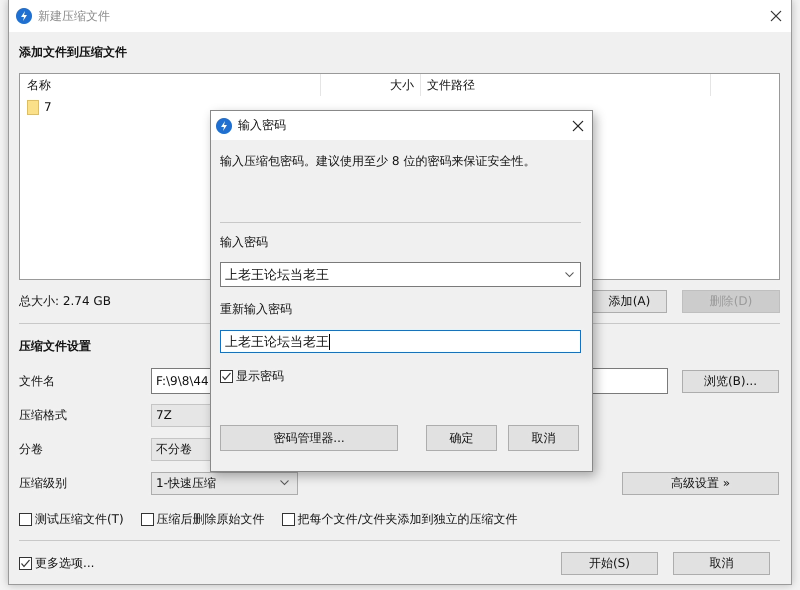 Image resolution: width=800 pixels, height=590 pixels. What do you see at coordinates (700, 483) in the screenshot?
I see `settings-button: 高级设置 »` at bounding box center [700, 483].